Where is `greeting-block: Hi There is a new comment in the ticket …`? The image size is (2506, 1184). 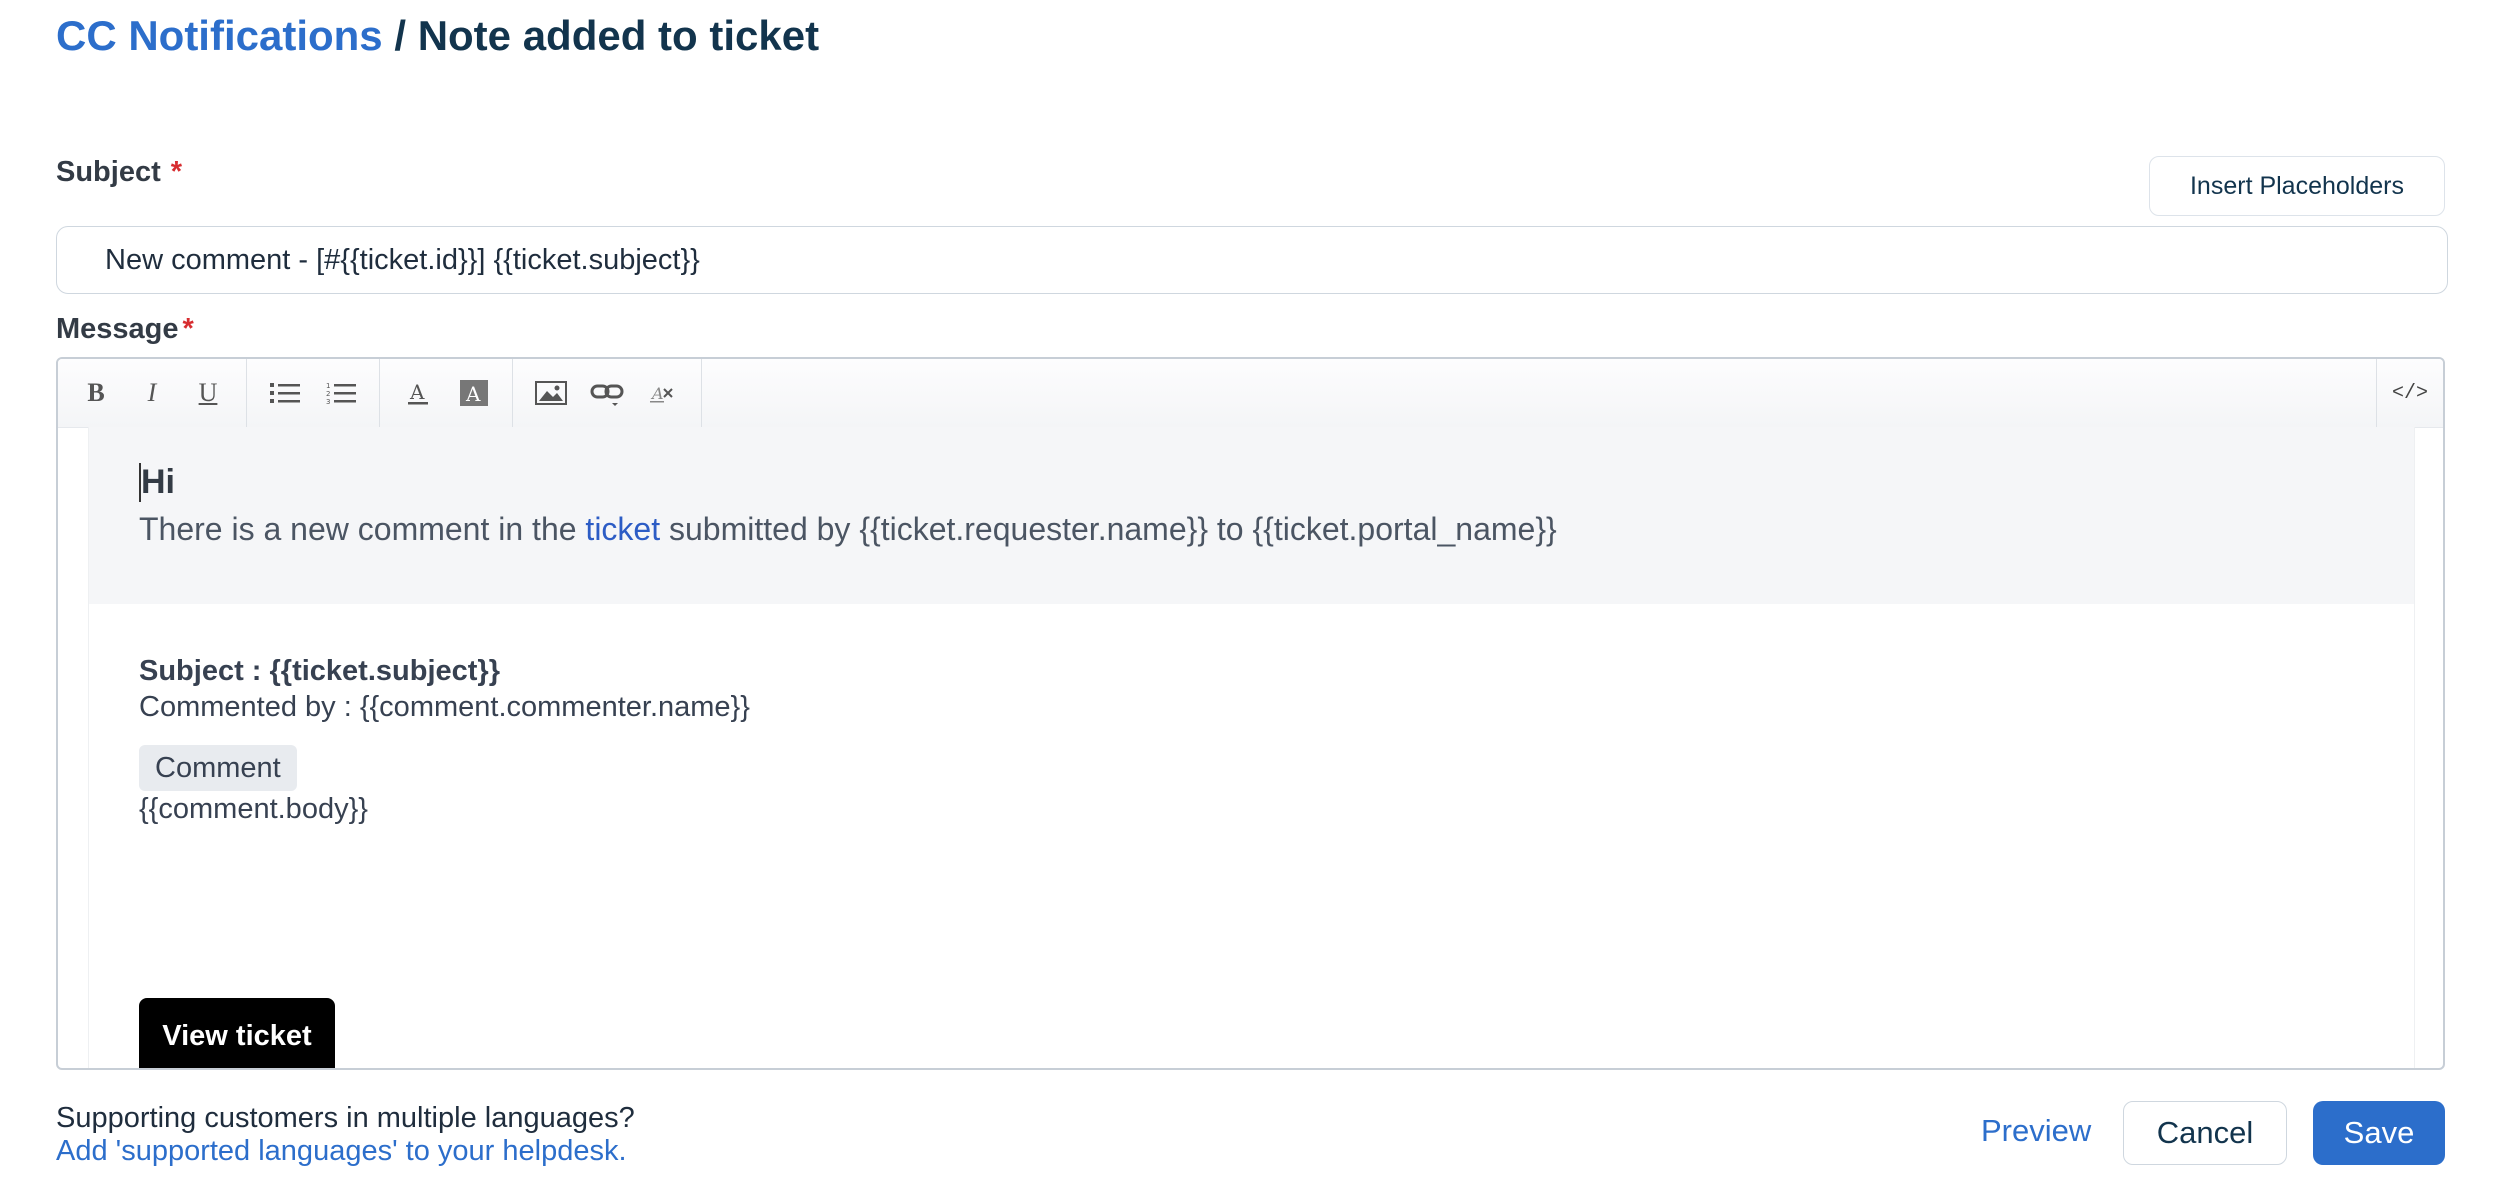 greeting-block: Hi There is a new comment in the ticket … is located at coordinates (1251, 515).